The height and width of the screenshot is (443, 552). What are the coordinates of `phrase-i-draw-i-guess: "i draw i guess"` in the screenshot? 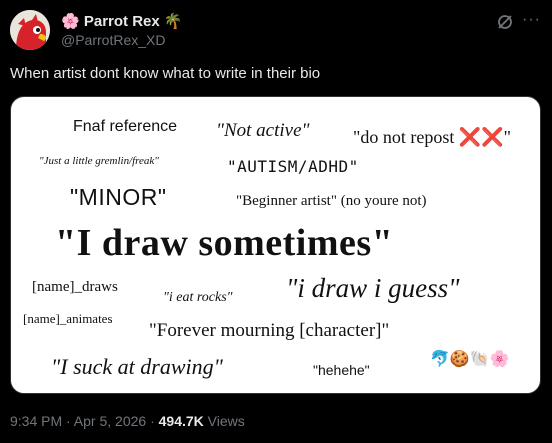 It's located at (373, 288).